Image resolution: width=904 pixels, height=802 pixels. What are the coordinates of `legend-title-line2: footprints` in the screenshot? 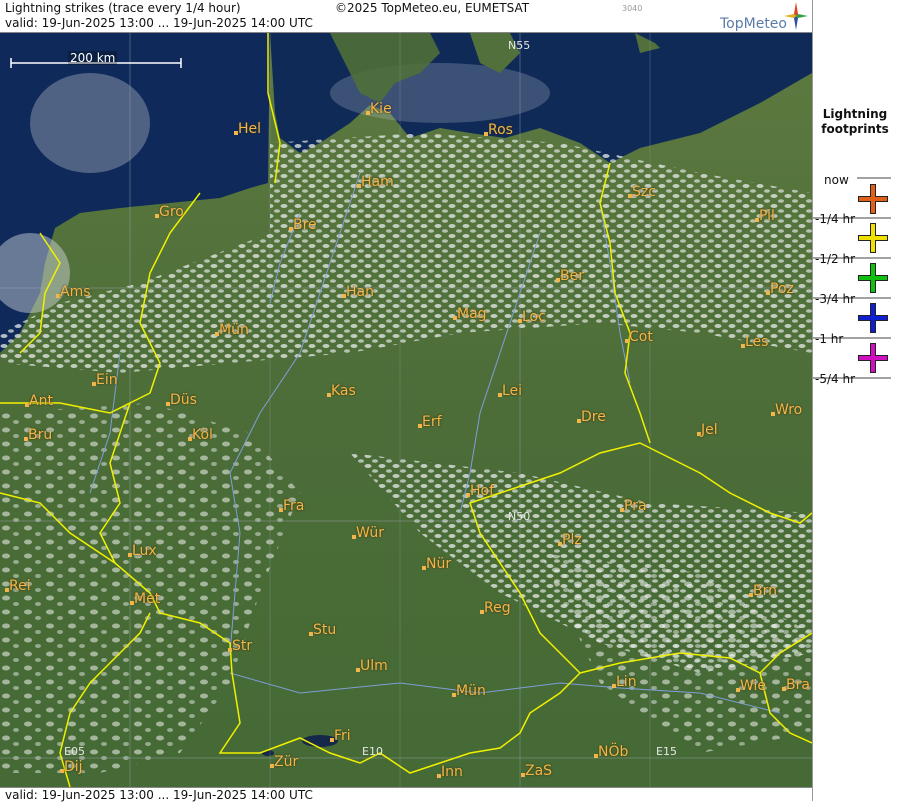 It's located at (855, 129).